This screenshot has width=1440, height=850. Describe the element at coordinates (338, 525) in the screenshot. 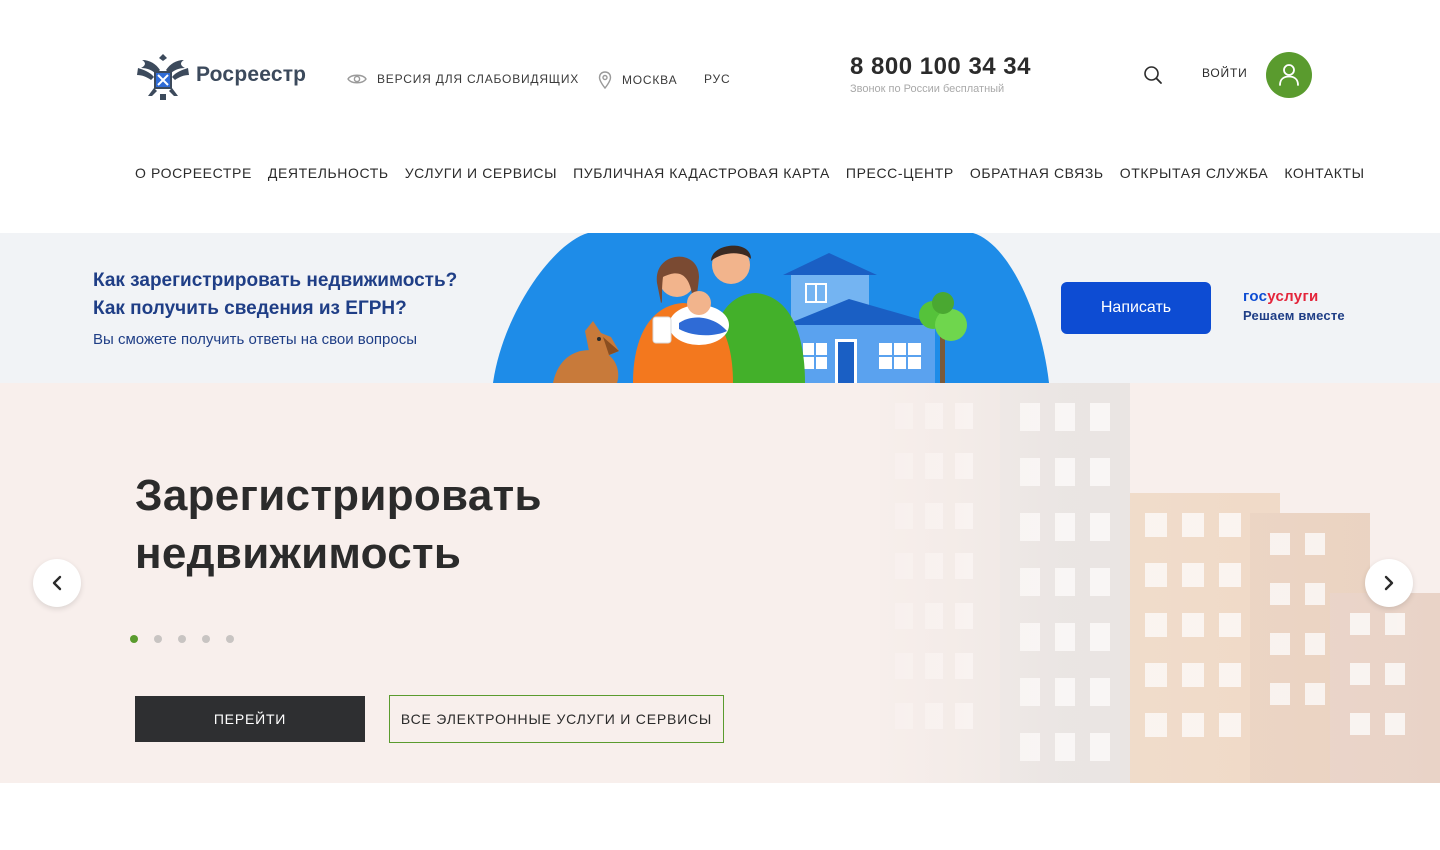

I see `hero-title: Зарегистрировать недвижимость` at that location.